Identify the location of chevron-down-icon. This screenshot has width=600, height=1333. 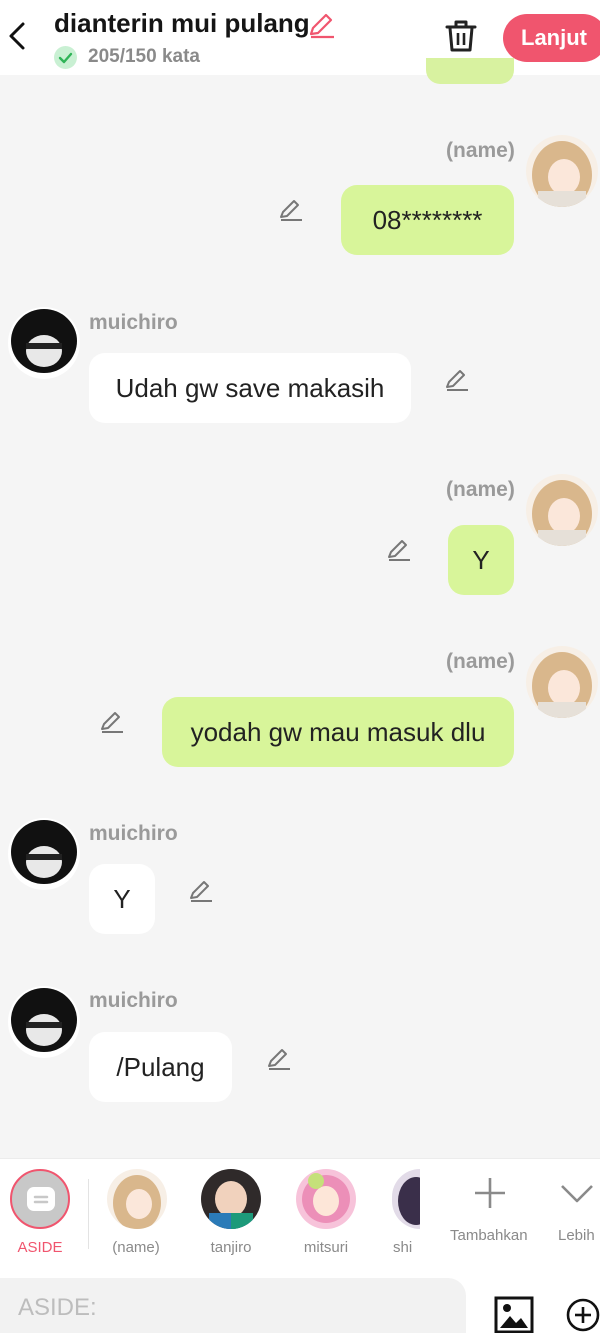
(577, 1193).